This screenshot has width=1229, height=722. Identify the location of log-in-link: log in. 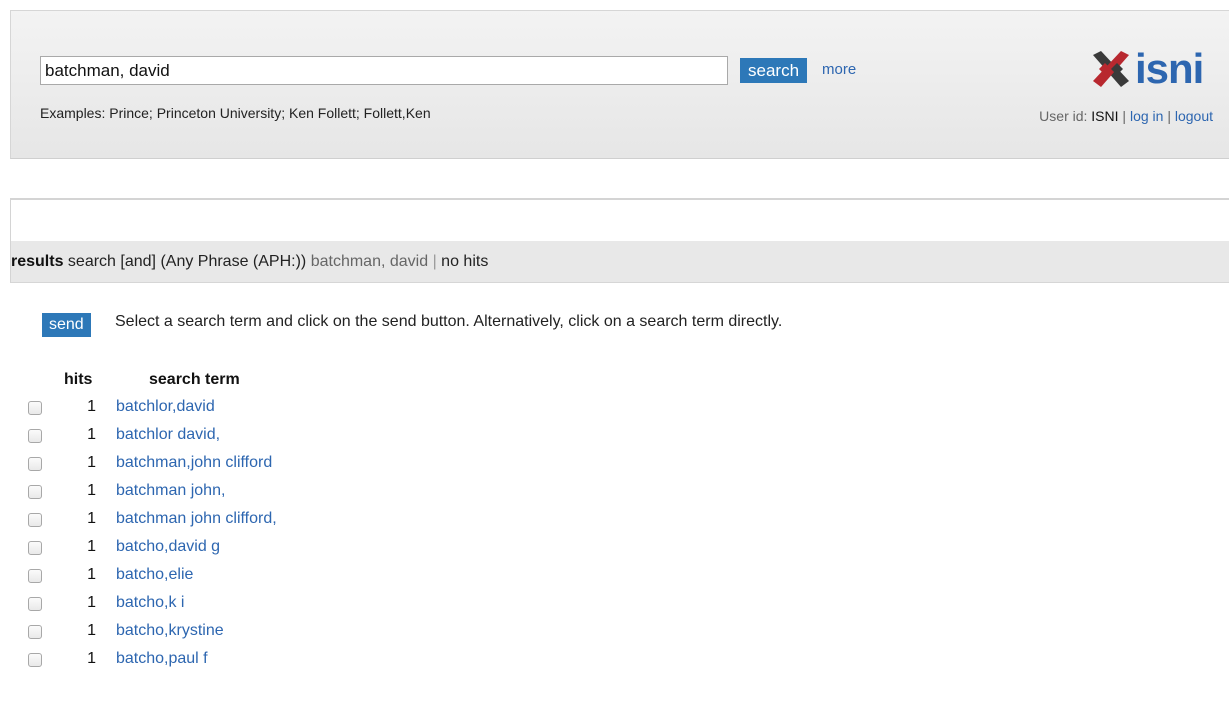
(1146, 116).